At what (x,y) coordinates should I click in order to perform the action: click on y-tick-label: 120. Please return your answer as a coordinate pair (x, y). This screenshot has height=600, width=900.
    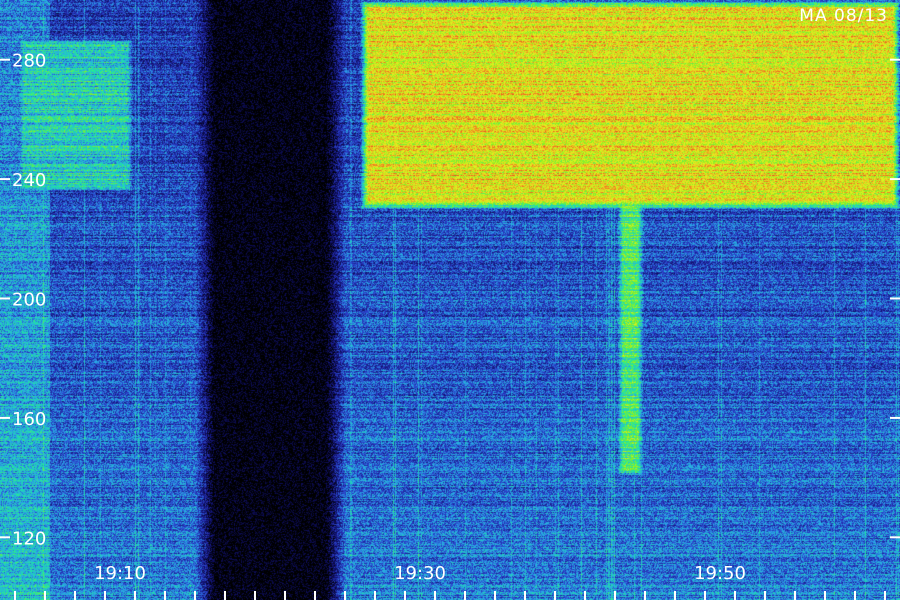
    Looking at the image, I should click on (29, 538).